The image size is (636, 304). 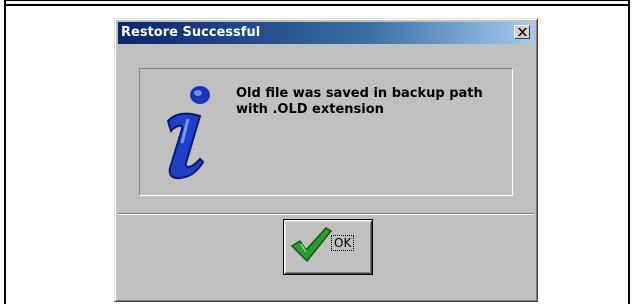 I want to click on close-icon, so click(x=522, y=32).